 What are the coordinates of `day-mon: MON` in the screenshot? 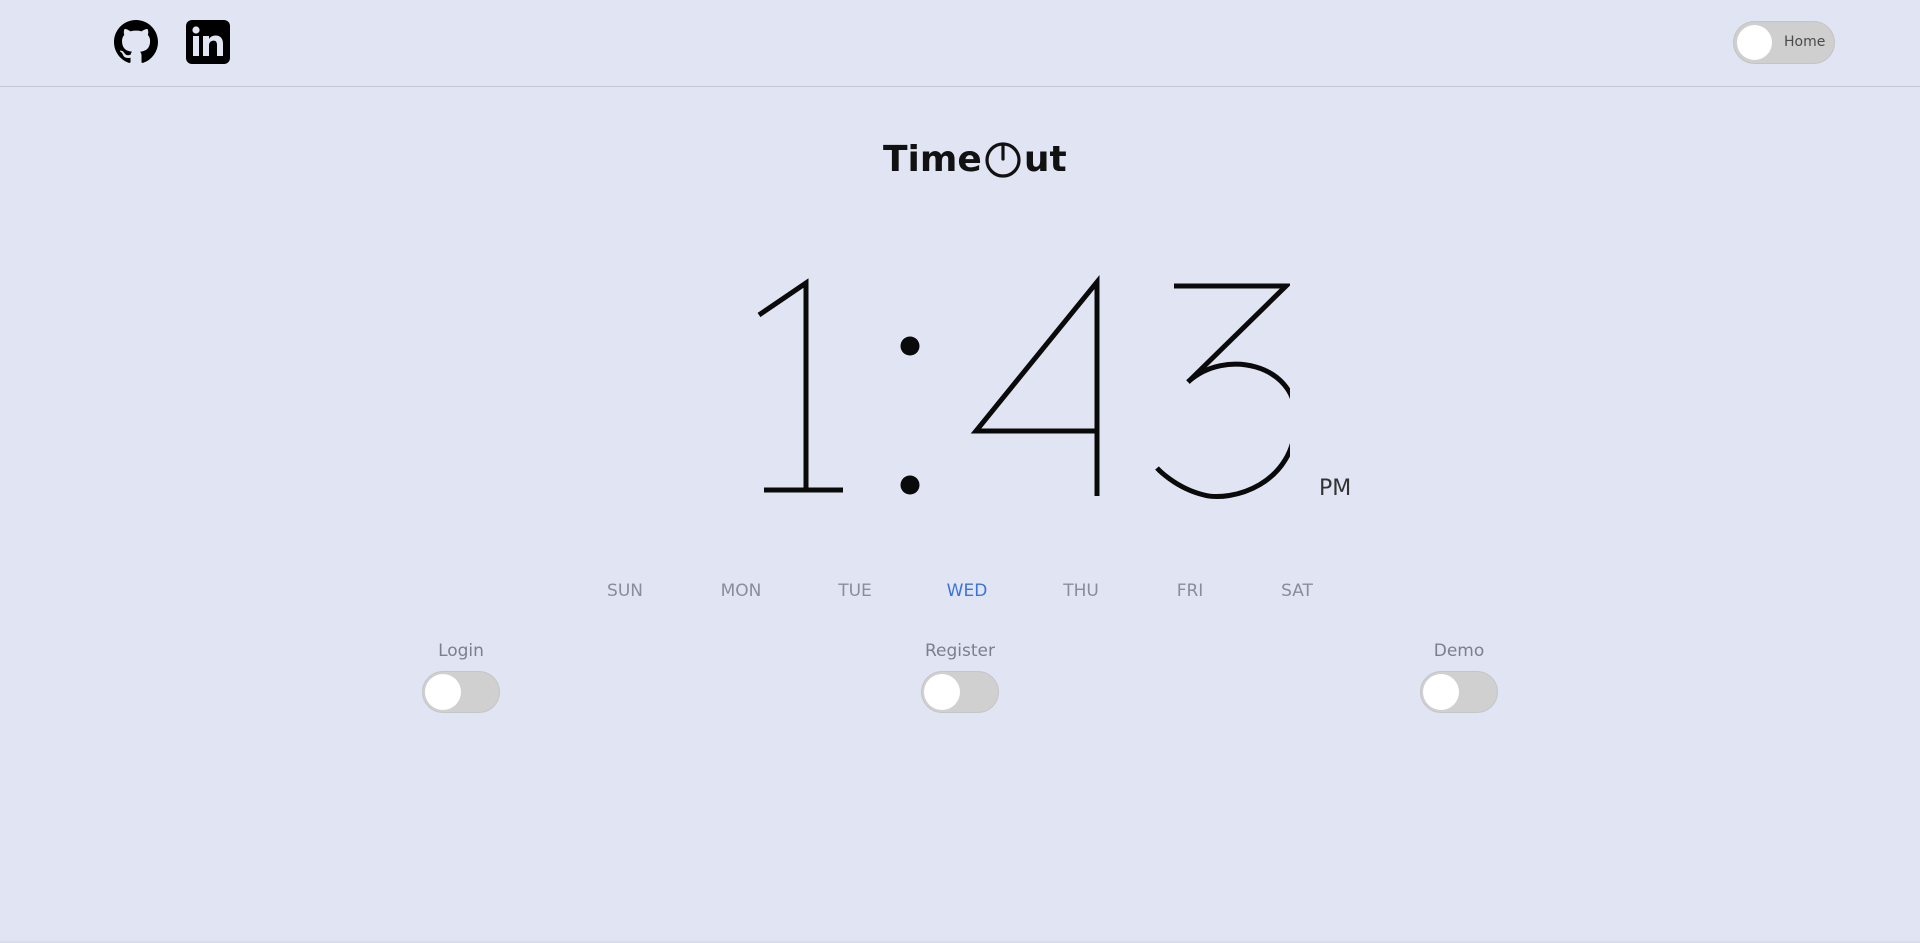 It's located at (741, 591).